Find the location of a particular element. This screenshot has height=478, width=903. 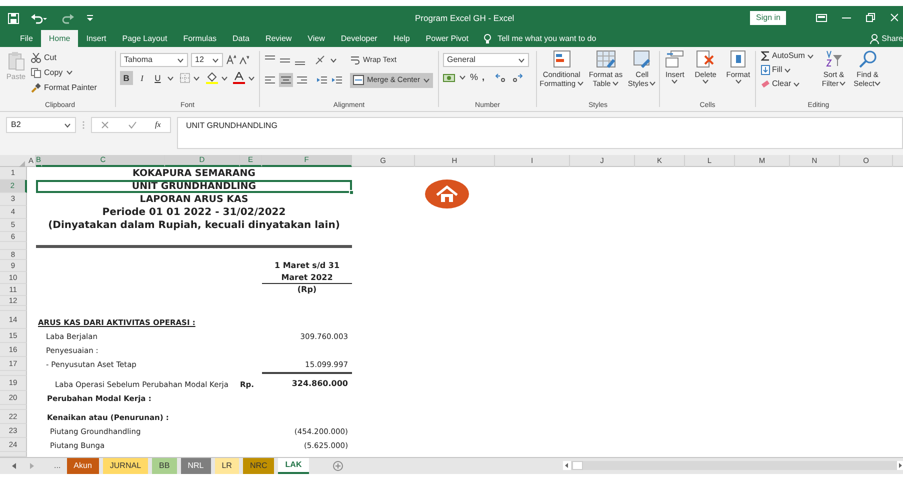

ribbon-tab: Help is located at coordinates (401, 38).